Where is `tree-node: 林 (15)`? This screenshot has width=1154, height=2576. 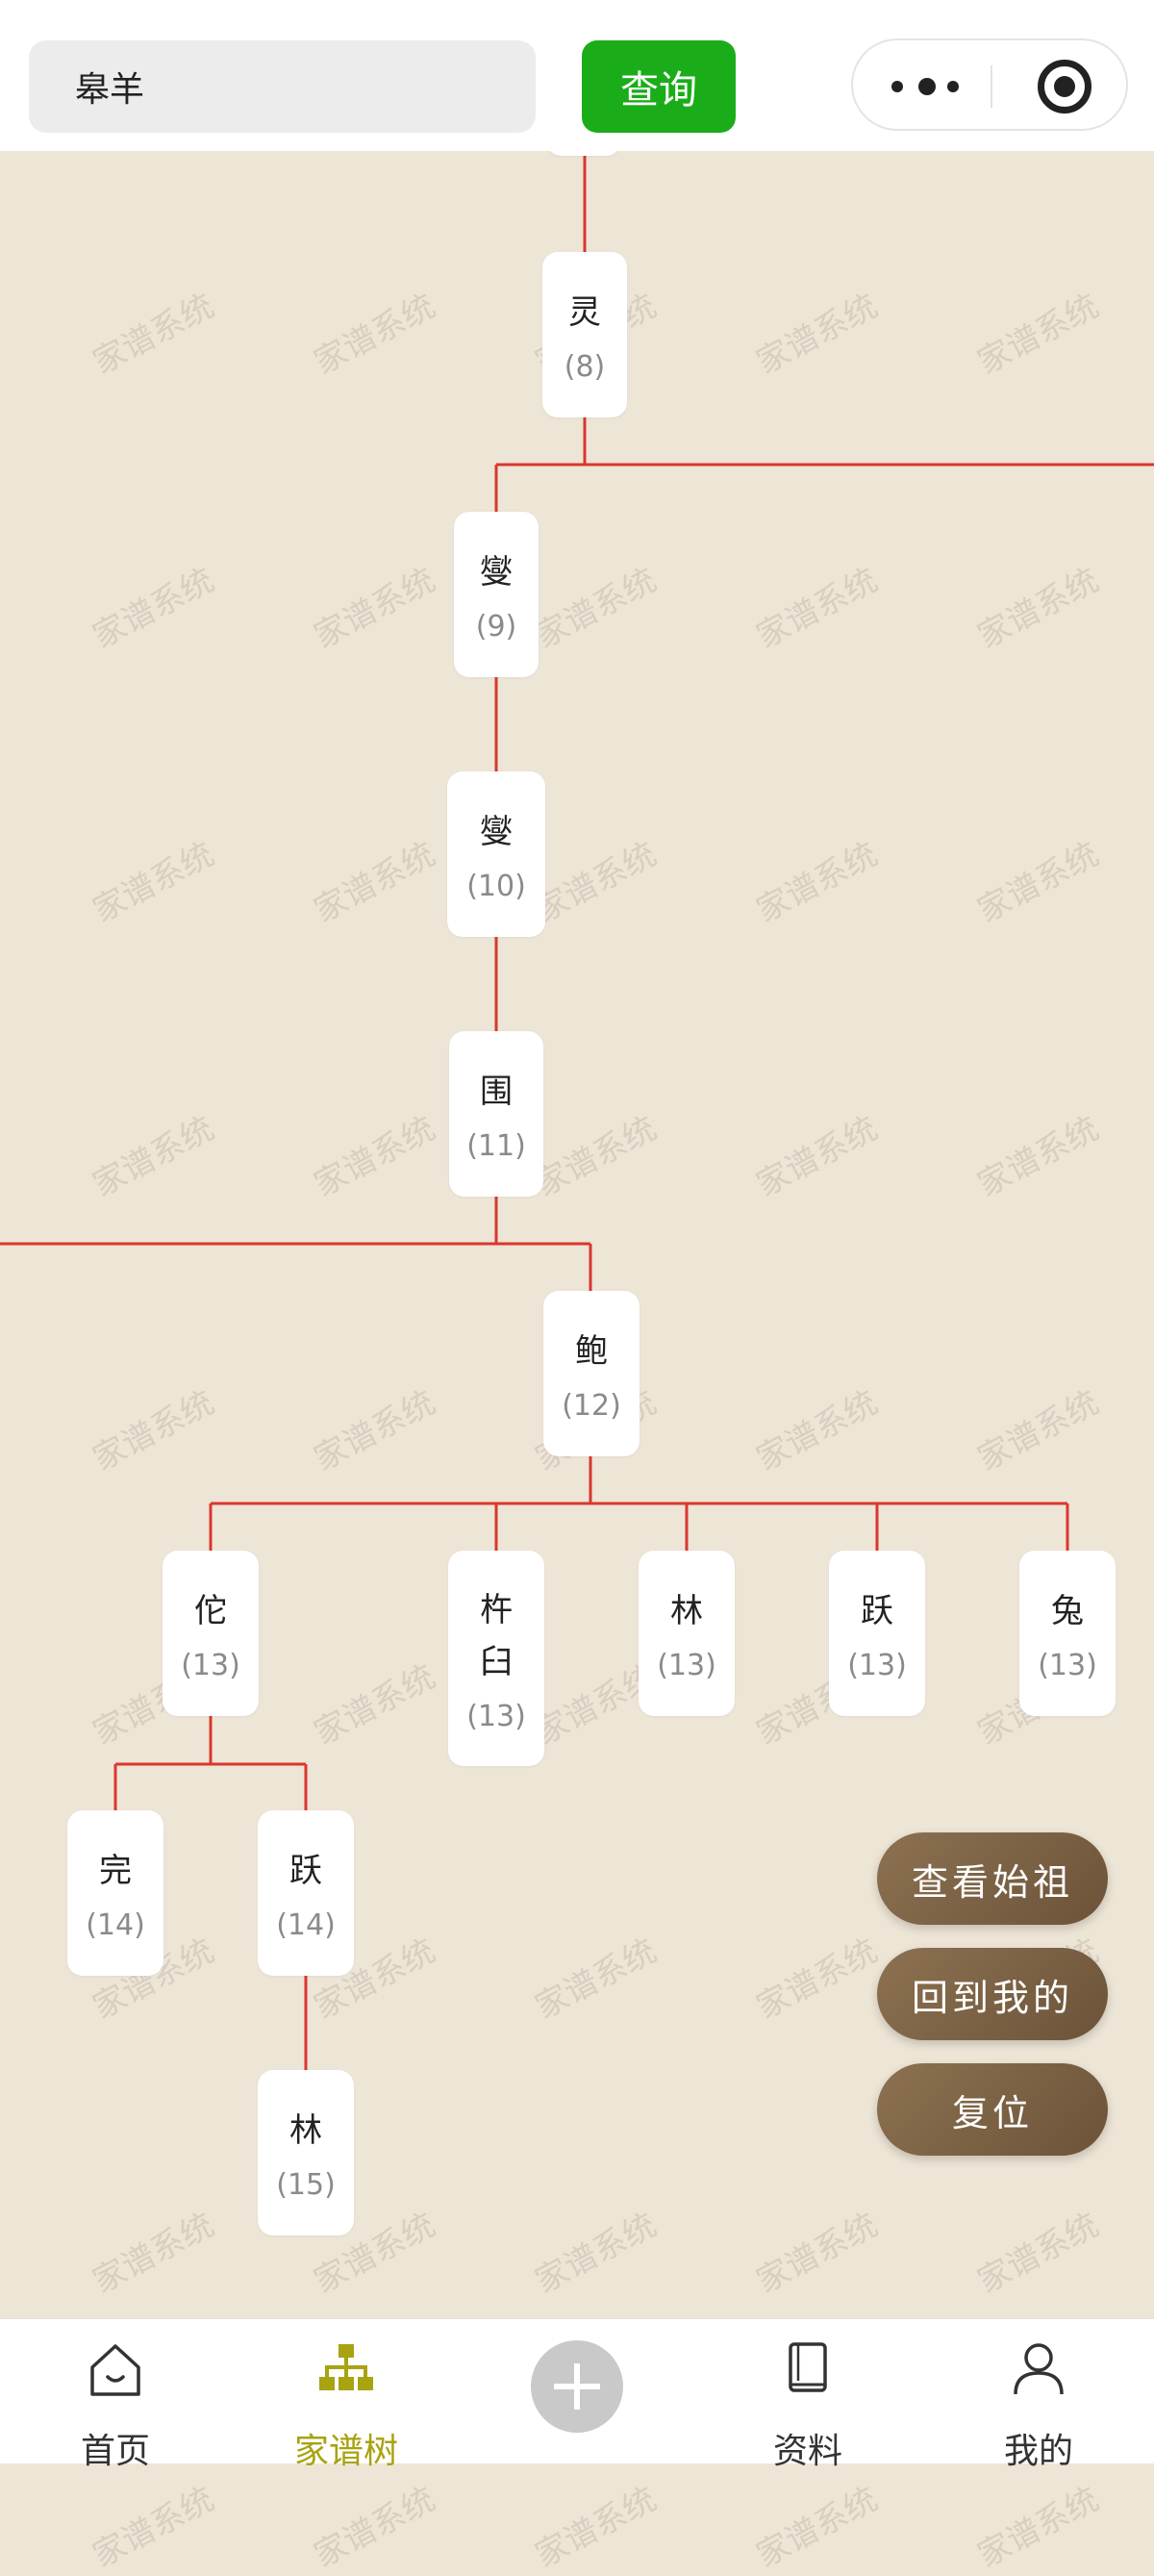
tree-node: 林 (15) is located at coordinates (306, 2152).